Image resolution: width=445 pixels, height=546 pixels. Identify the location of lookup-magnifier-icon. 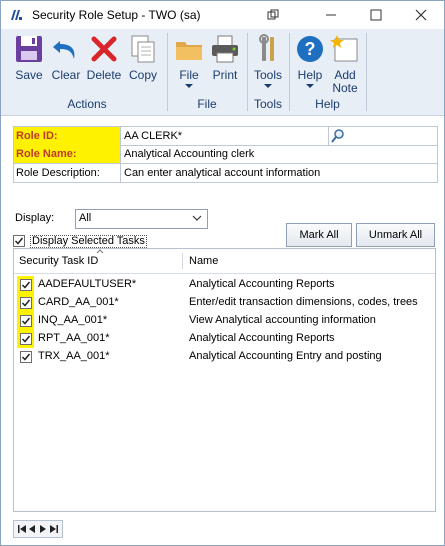
(337, 136).